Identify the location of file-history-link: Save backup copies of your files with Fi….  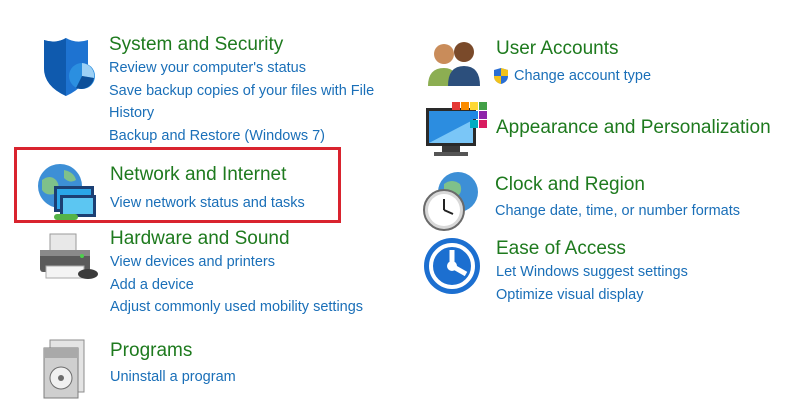
(251, 102).